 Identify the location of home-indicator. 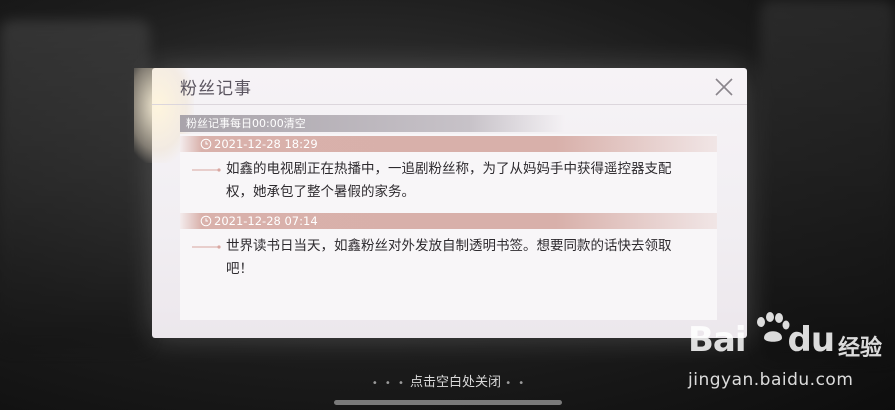
(448, 402).